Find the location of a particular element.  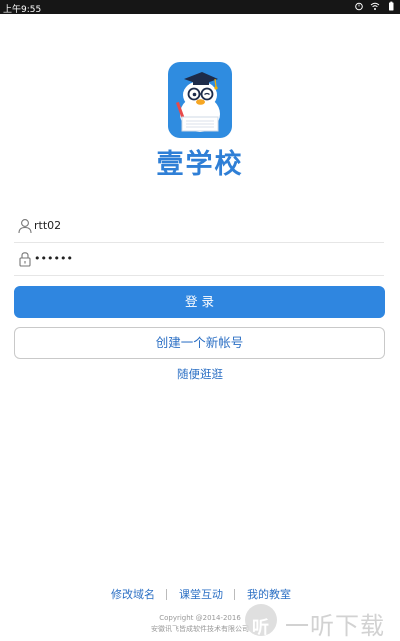

watermark-glyph: 听 is located at coordinates (260, 628).